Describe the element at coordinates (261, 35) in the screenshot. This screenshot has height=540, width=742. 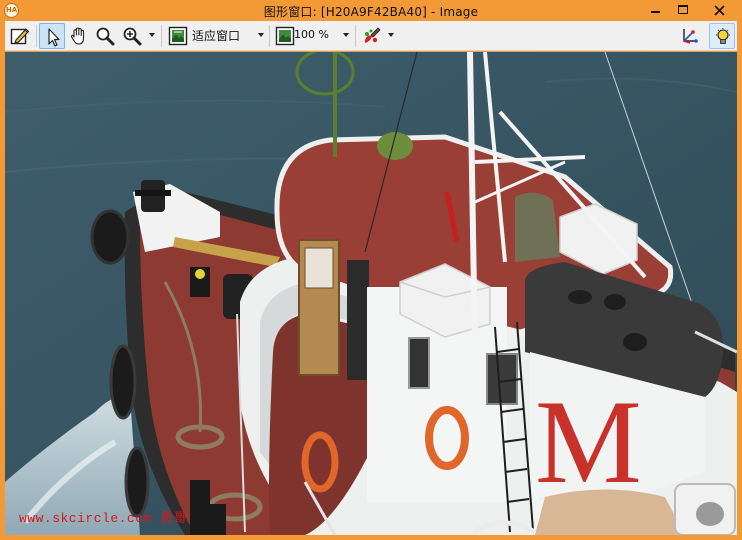
I see `fit-mode-dropdown-arrow` at that location.